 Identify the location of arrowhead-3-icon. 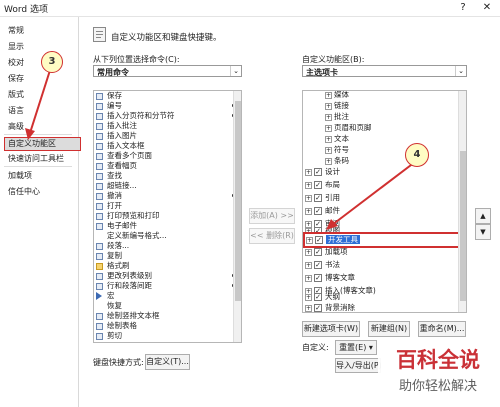
(30, 134).